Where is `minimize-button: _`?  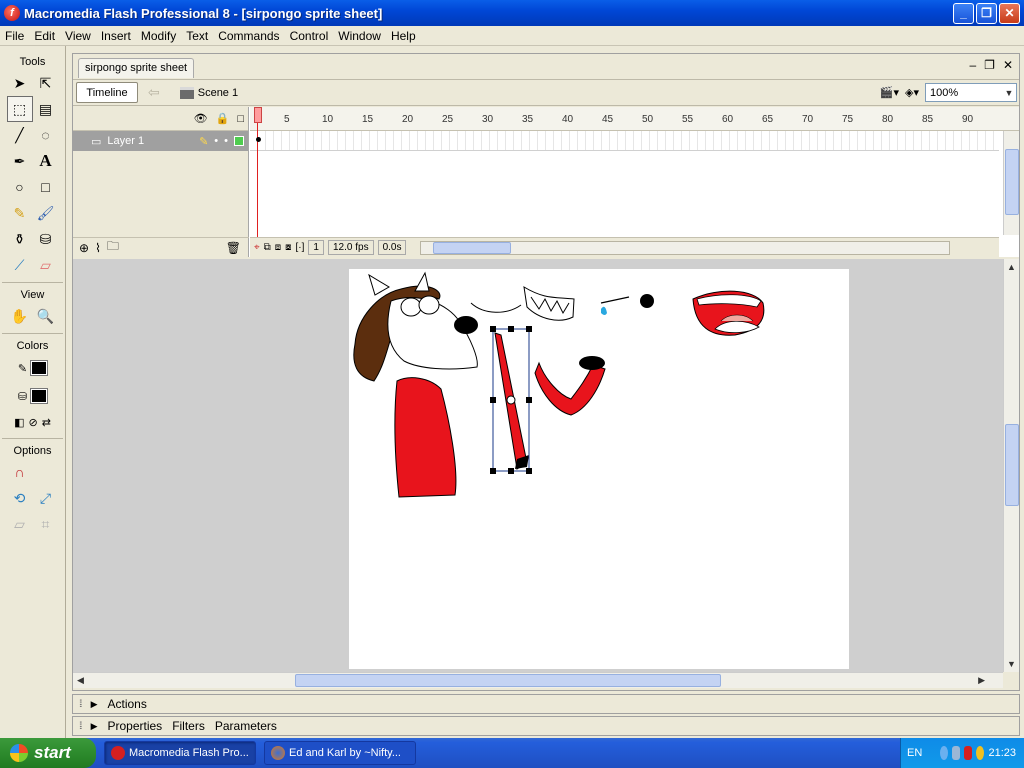 minimize-button: _ is located at coordinates (963, 13).